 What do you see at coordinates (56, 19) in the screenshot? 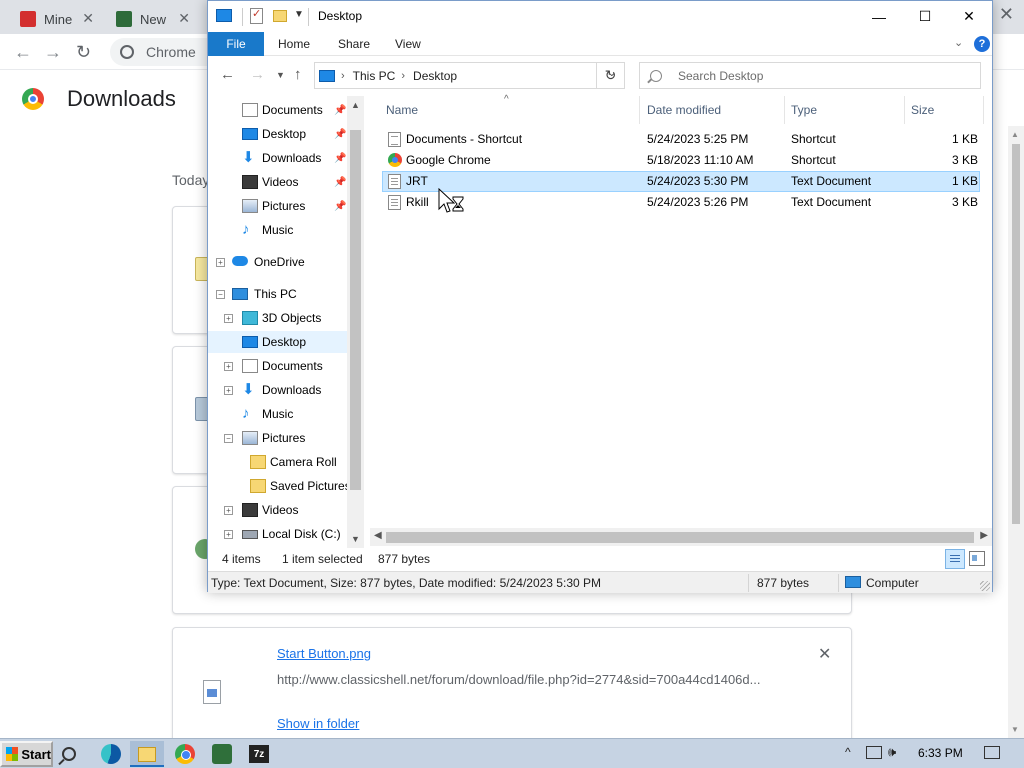
I see `chrome-tab: Mine ✕` at bounding box center [56, 19].